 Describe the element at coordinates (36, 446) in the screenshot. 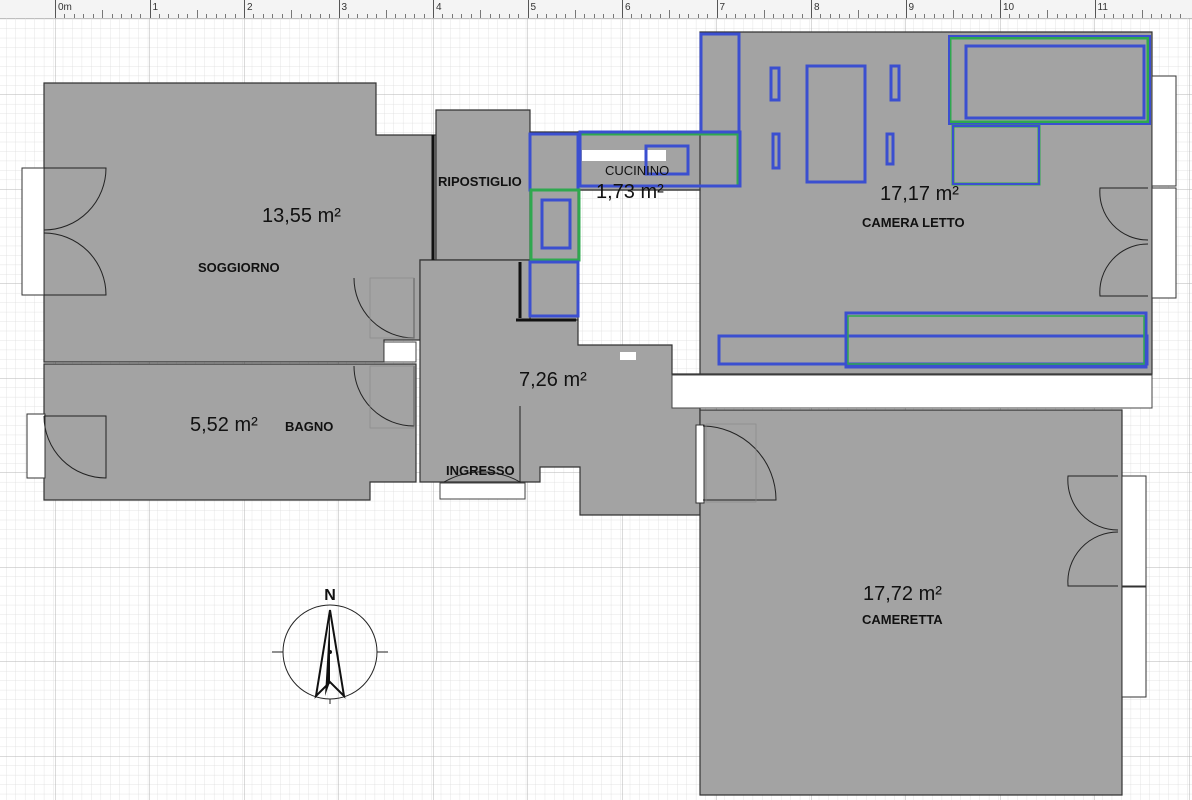

I see `window-bagno` at that location.